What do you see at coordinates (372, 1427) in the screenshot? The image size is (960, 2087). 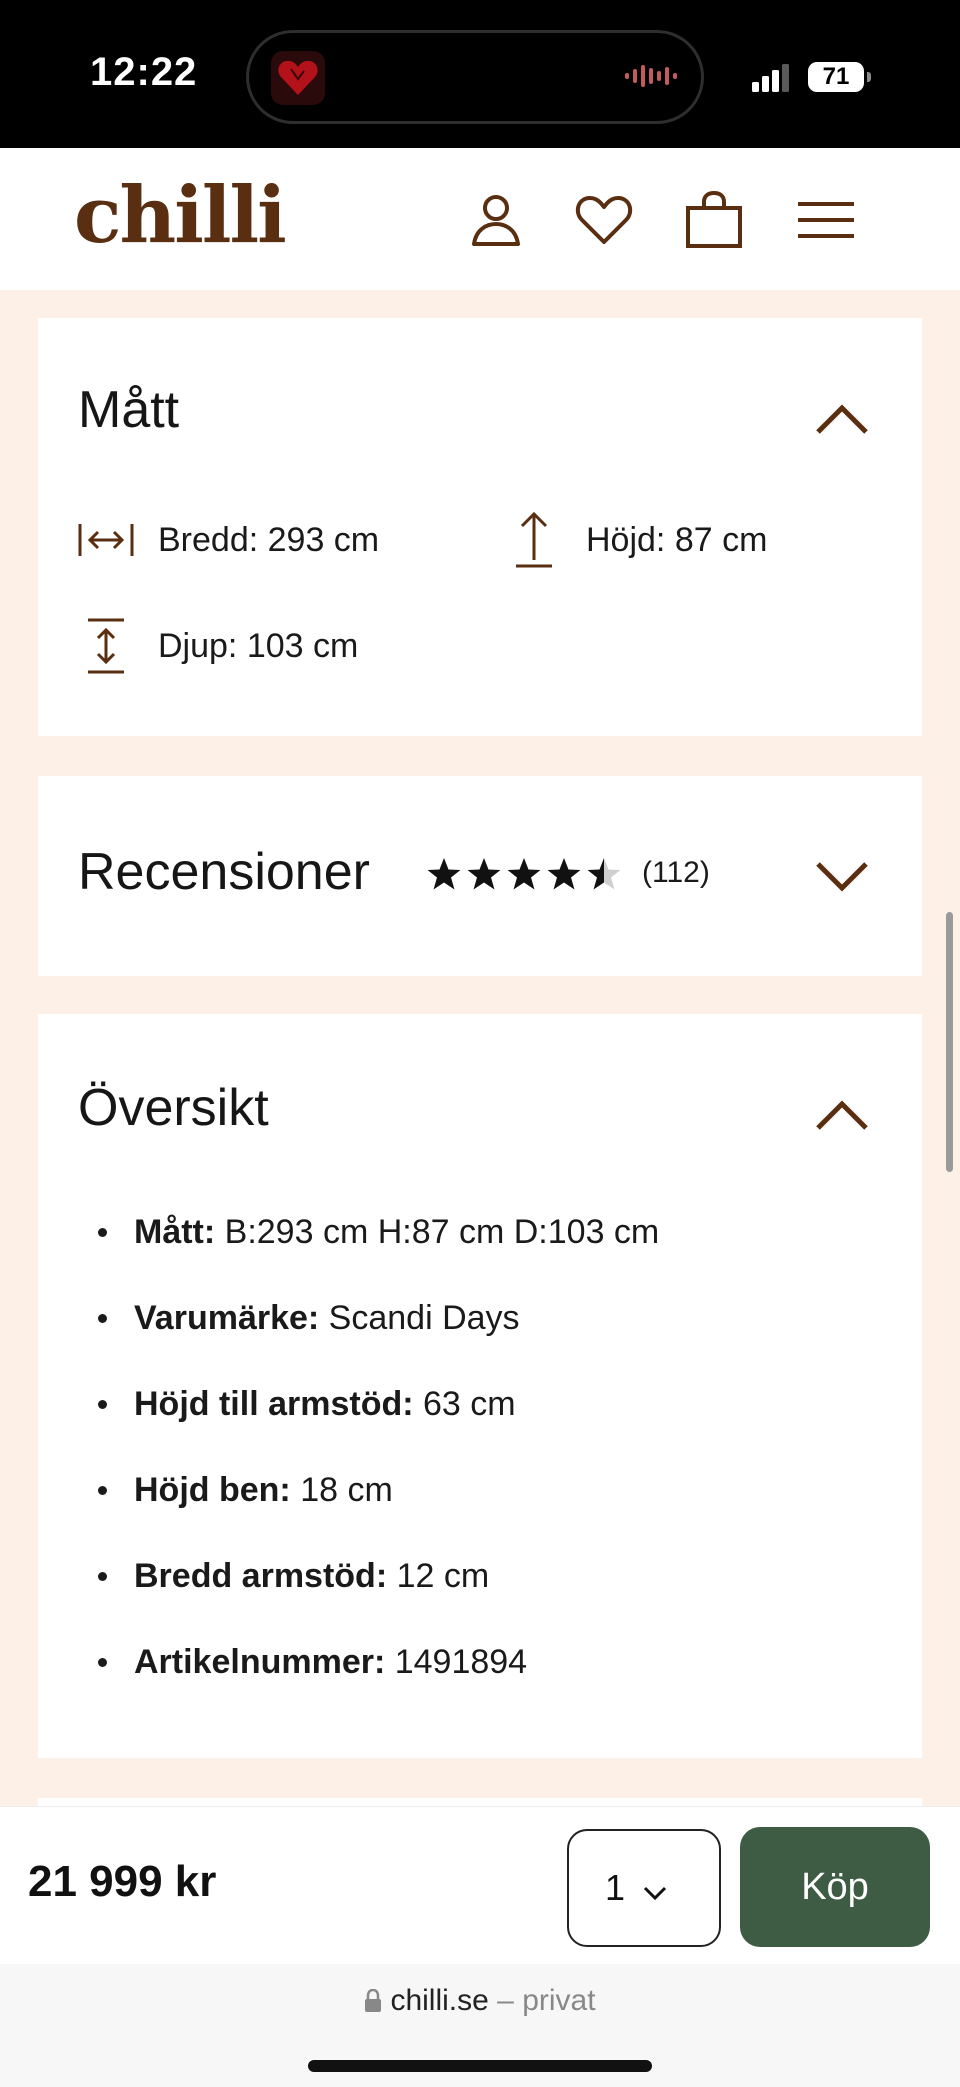 I see `list-item: Höjd till armstöd: 63 cm` at bounding box center [372, 1427].